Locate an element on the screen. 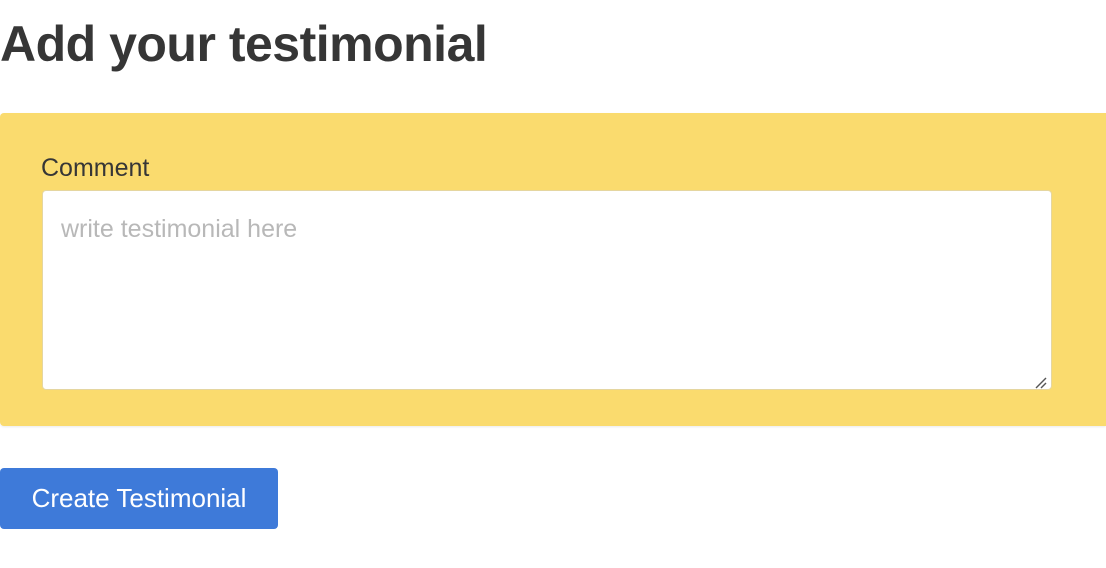 Image resolution: width=1106 pixels, height=568 pixels. comment-label: Comment is located at coordinates (95, 168).